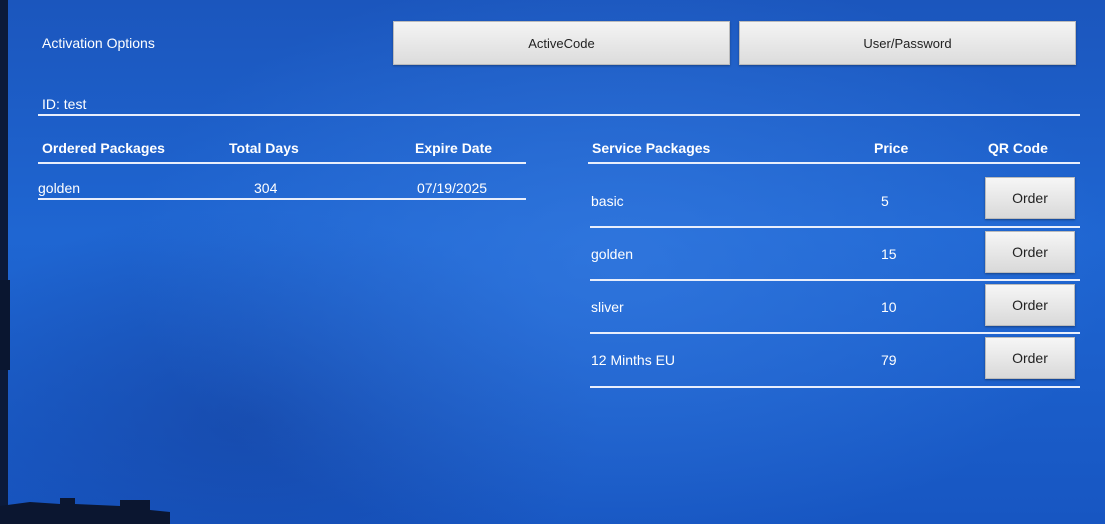  Describe the element at coordinates (612, 254) in the screenshot. I see `service-name-golden: golden` at that location.